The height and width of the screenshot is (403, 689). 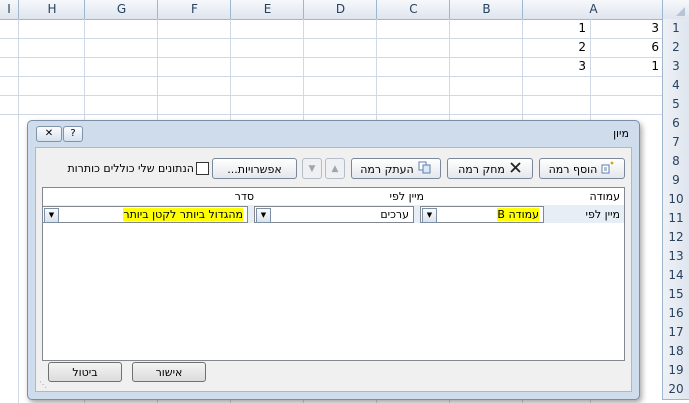 I want to click on select-all-corner, so click(x=675, y=9).